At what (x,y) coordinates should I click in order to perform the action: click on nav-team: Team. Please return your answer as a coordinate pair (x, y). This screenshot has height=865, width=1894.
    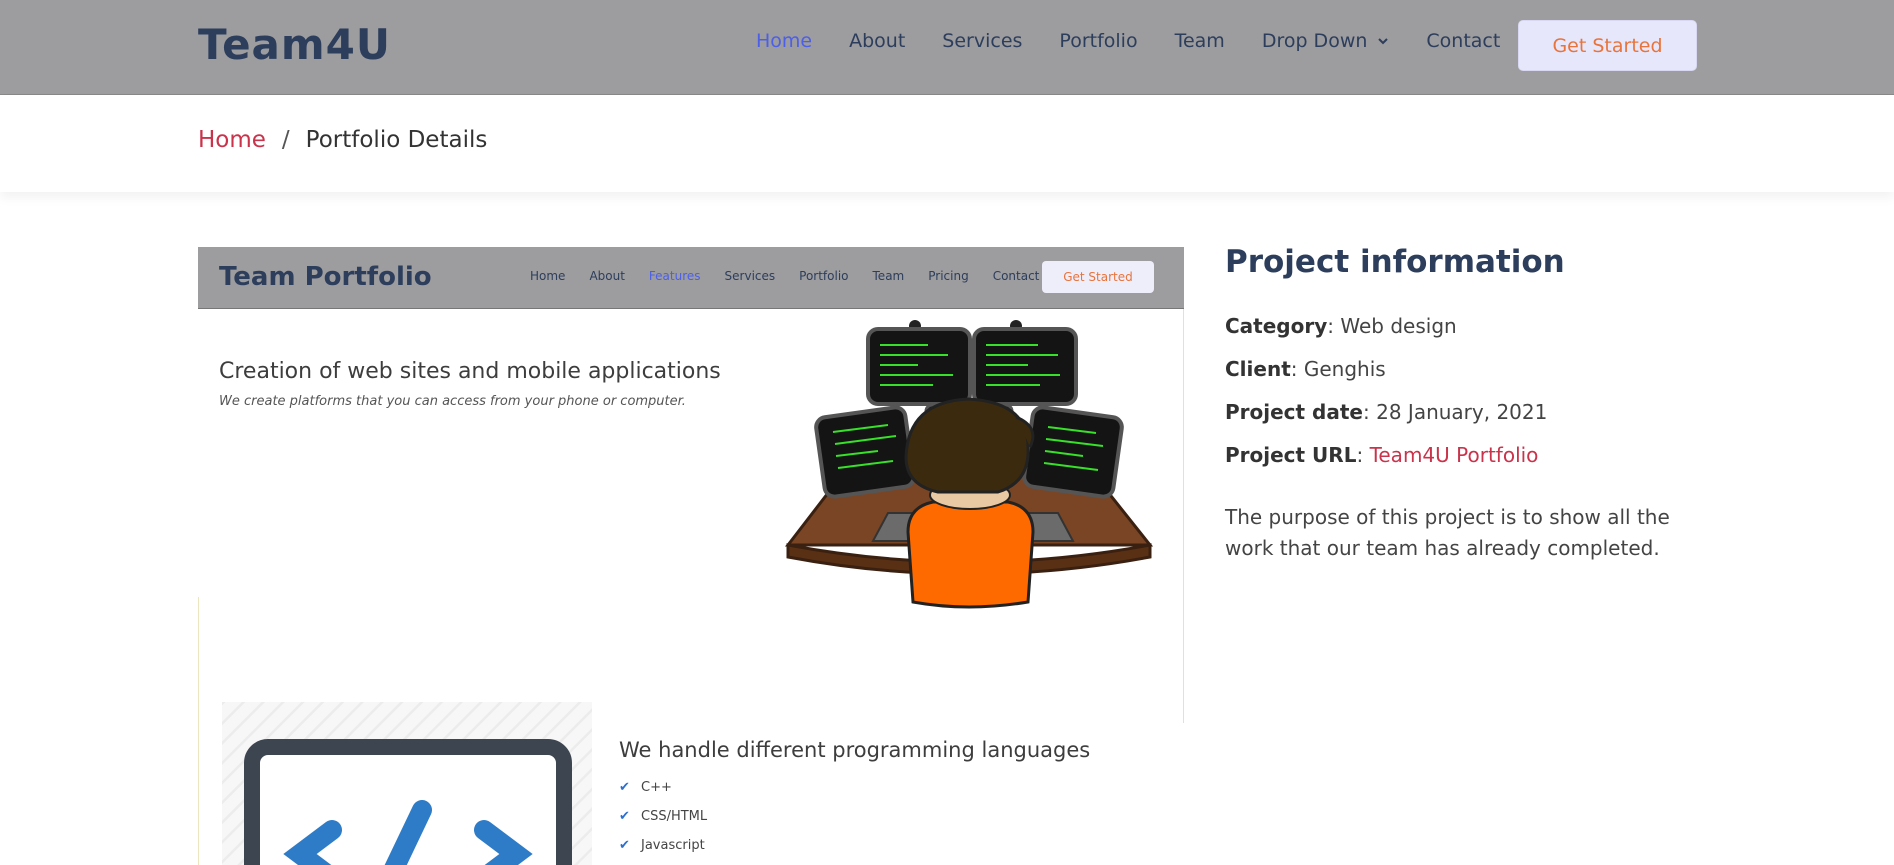
    Looking at the image, I should click on (1200, 41).